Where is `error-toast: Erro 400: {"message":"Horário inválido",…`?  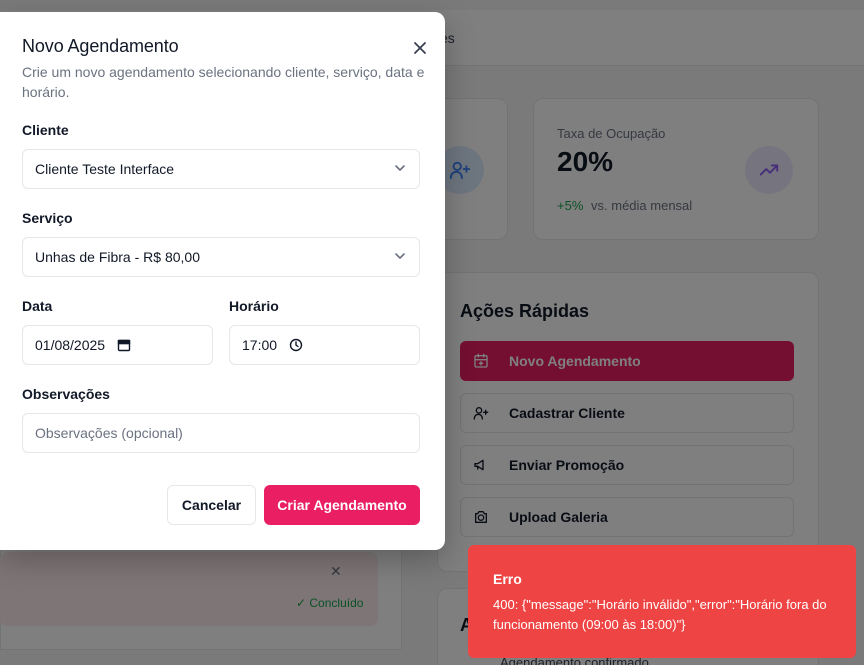
error-toast: Erro 400: {"message":"Horário inválido",… is located at coordinates (662, 601).